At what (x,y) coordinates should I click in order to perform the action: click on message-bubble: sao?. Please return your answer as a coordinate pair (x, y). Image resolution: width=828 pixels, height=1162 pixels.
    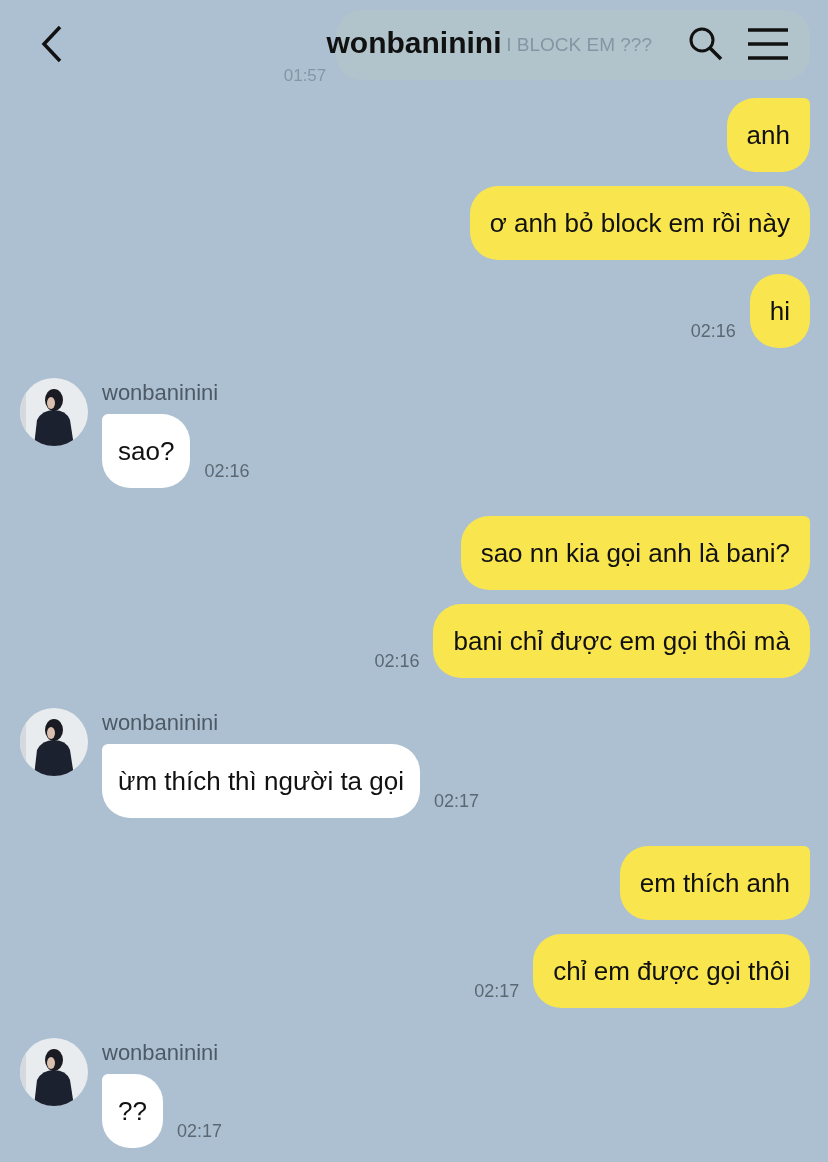
    Looking at the image, I should click on (146, 451).